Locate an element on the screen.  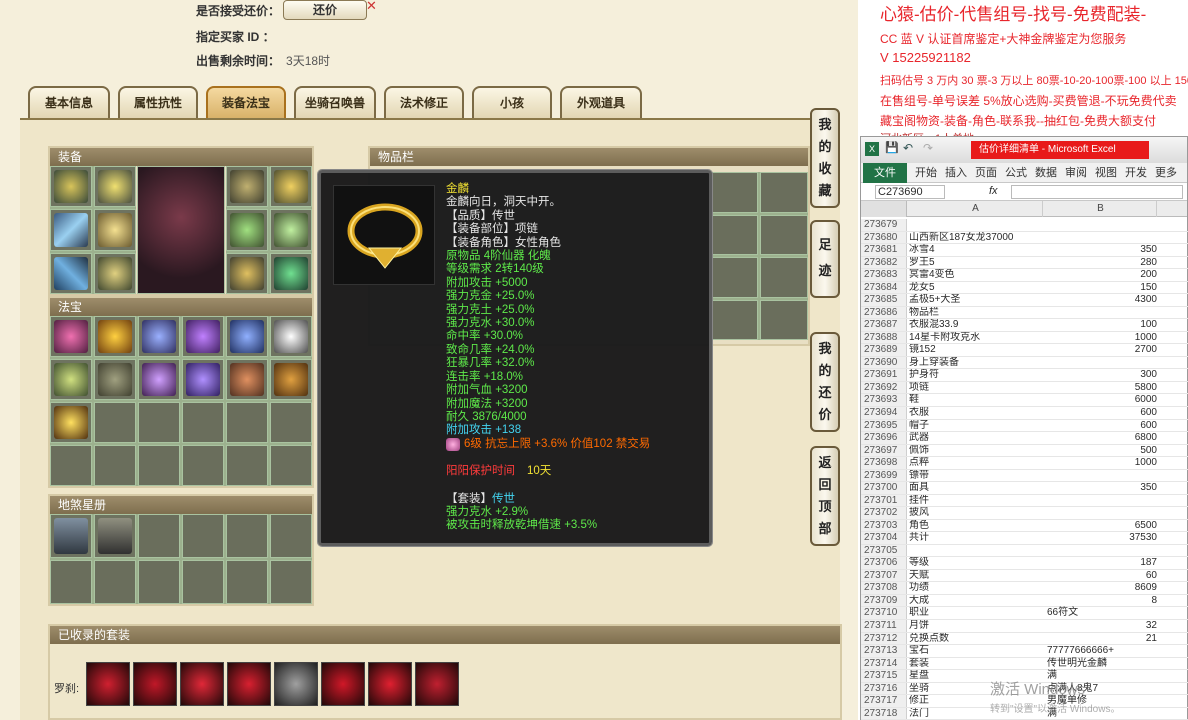
fx-icon: fx is located at coordinates (993, 191).